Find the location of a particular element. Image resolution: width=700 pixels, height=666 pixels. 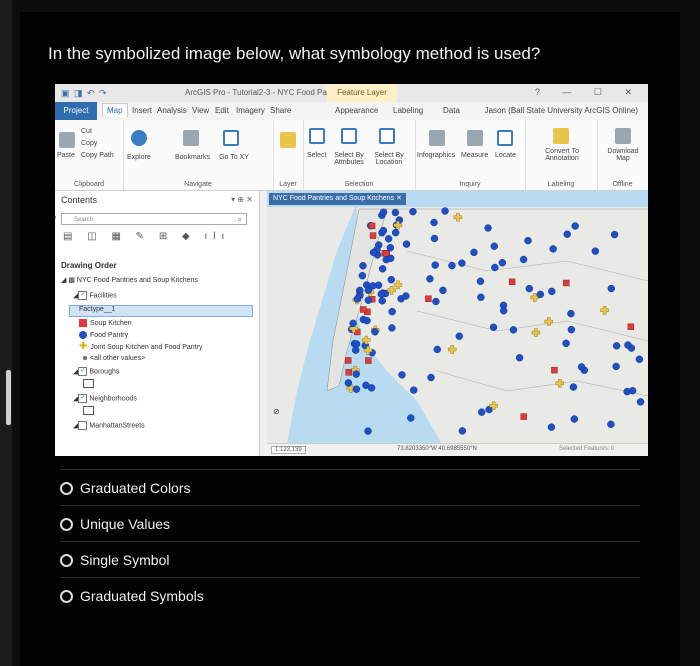

option-graduated-symbols: Graduated Symbols is located at coordinates (360, 601).